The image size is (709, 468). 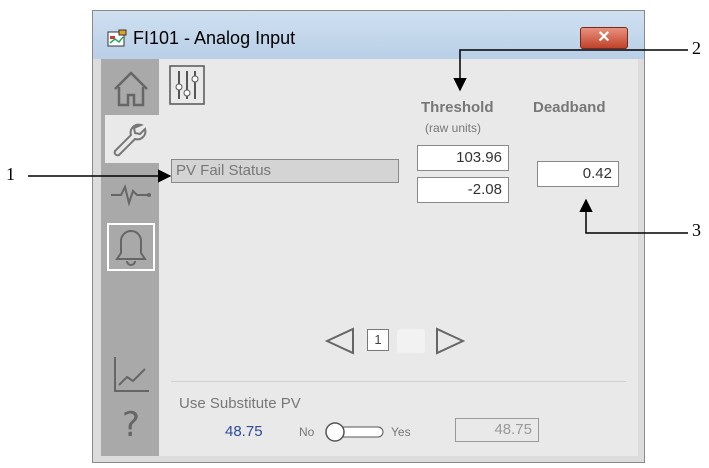 I want to click on callout-2-line, so click(x=570, y=70).